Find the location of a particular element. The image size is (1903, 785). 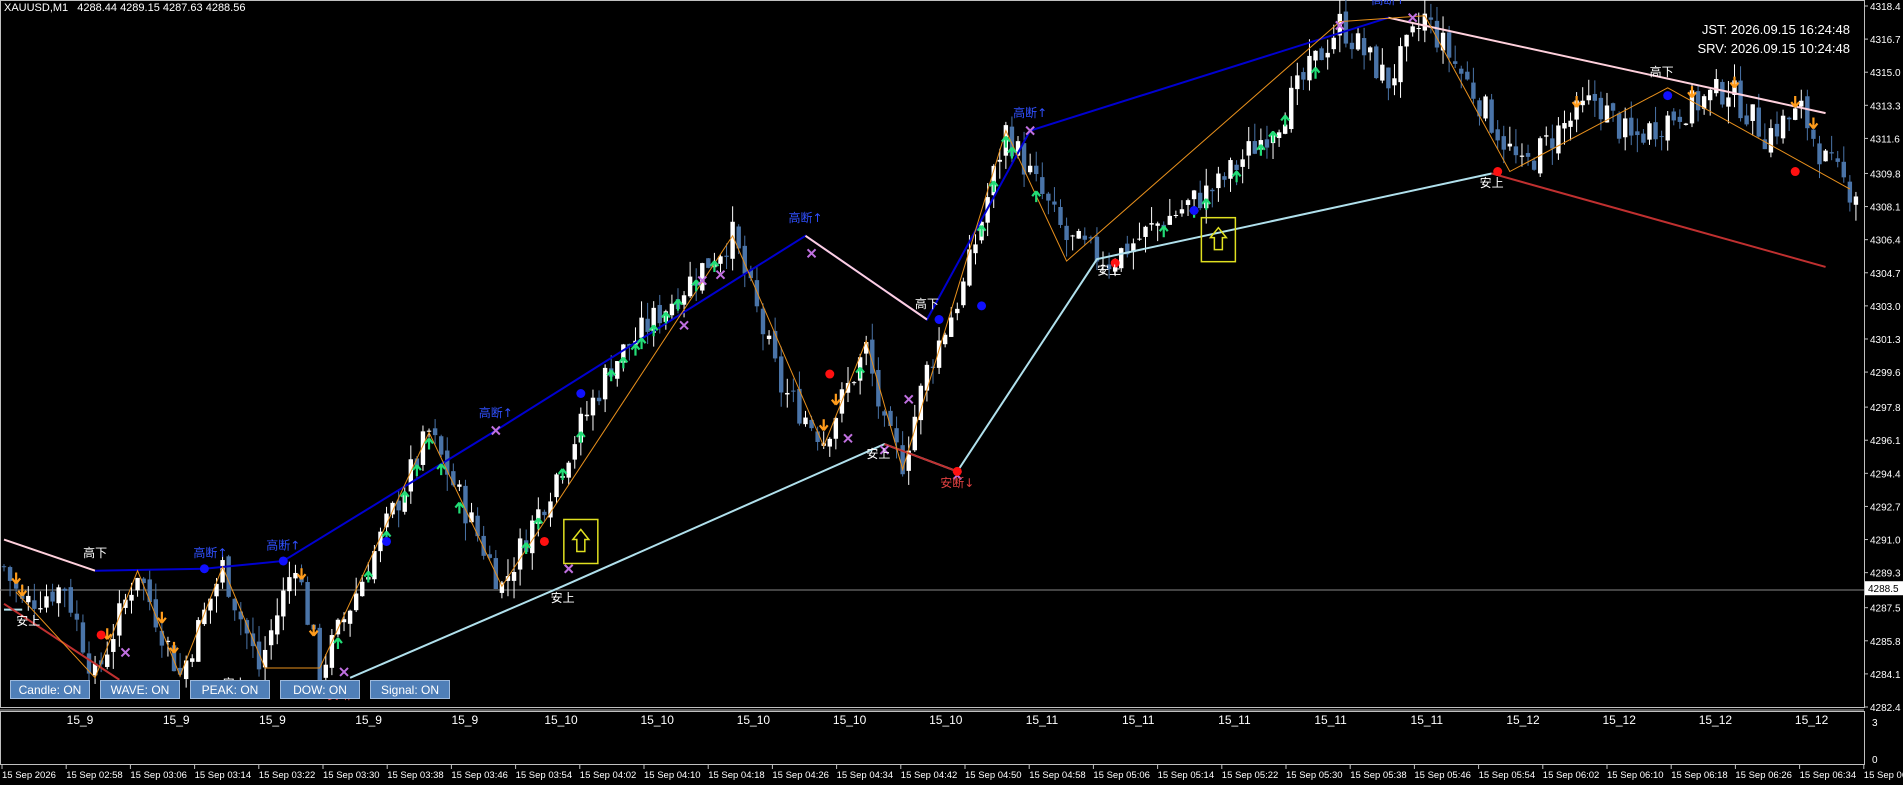

peak-toggle-button: PEAK: ON is located at coordinates (230, 689).